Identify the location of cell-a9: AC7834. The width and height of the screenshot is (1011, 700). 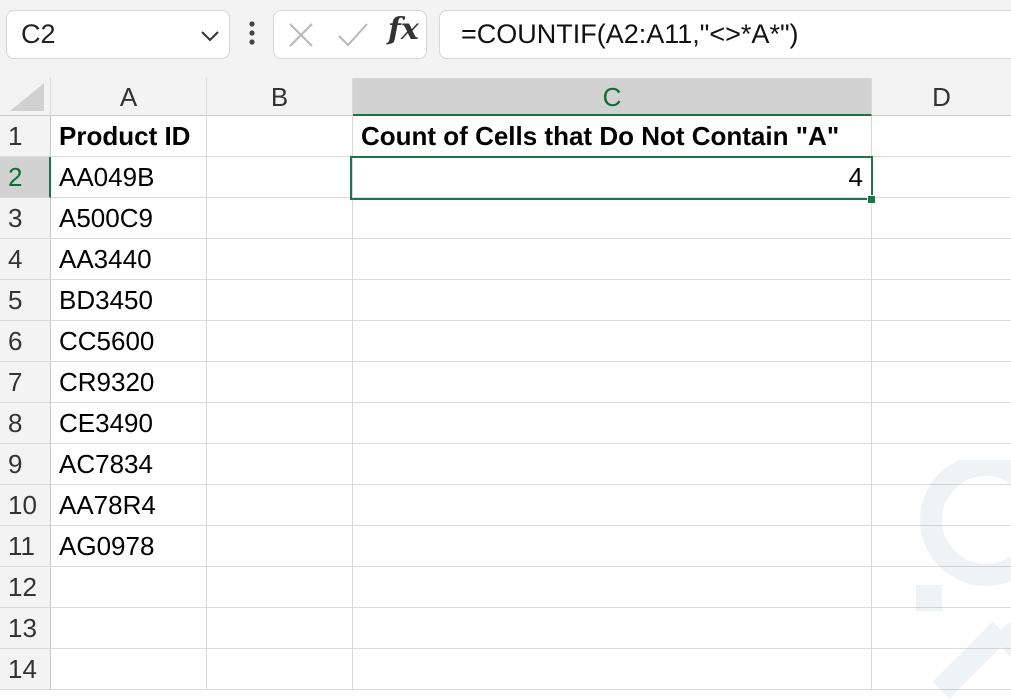
(129, 464).